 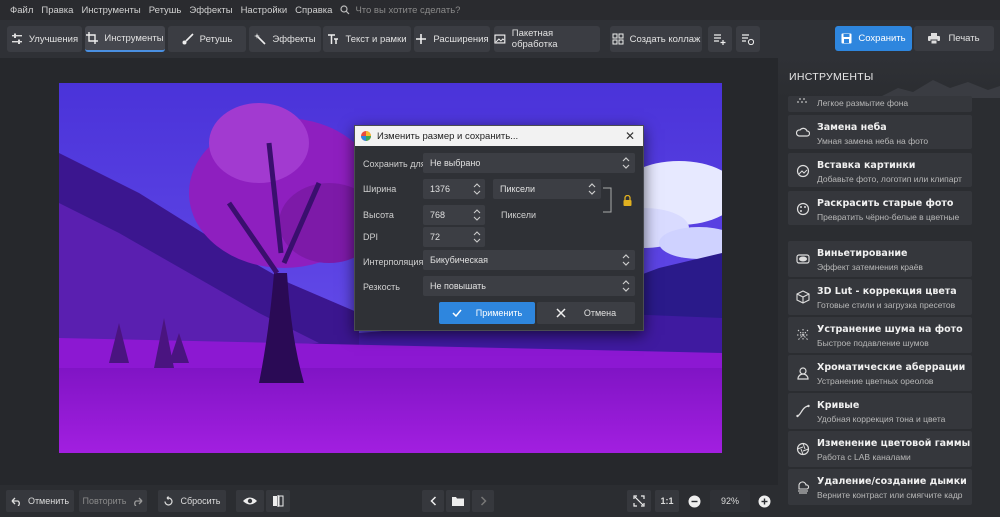 I want to click on x-icon, so click(x=561, y=313).